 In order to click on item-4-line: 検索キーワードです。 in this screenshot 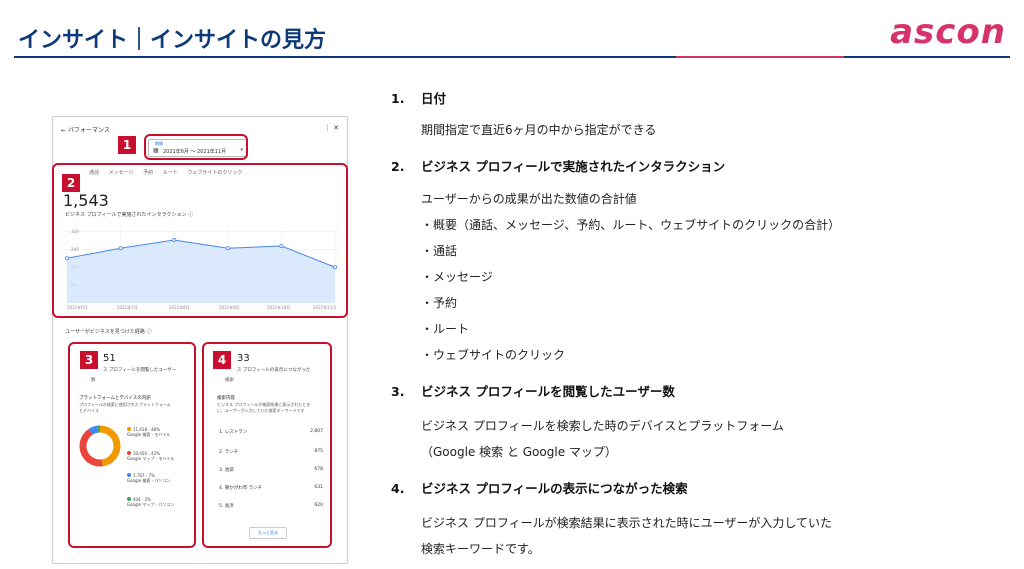, I will do `click(480, 549)`.